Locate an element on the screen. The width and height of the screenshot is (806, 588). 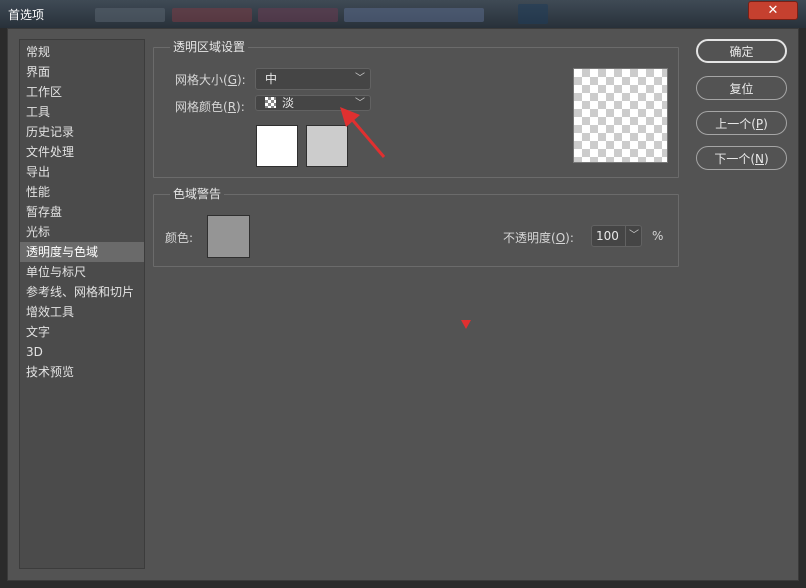
ok-button-label: 确定 is located at coordinates (741, 51).